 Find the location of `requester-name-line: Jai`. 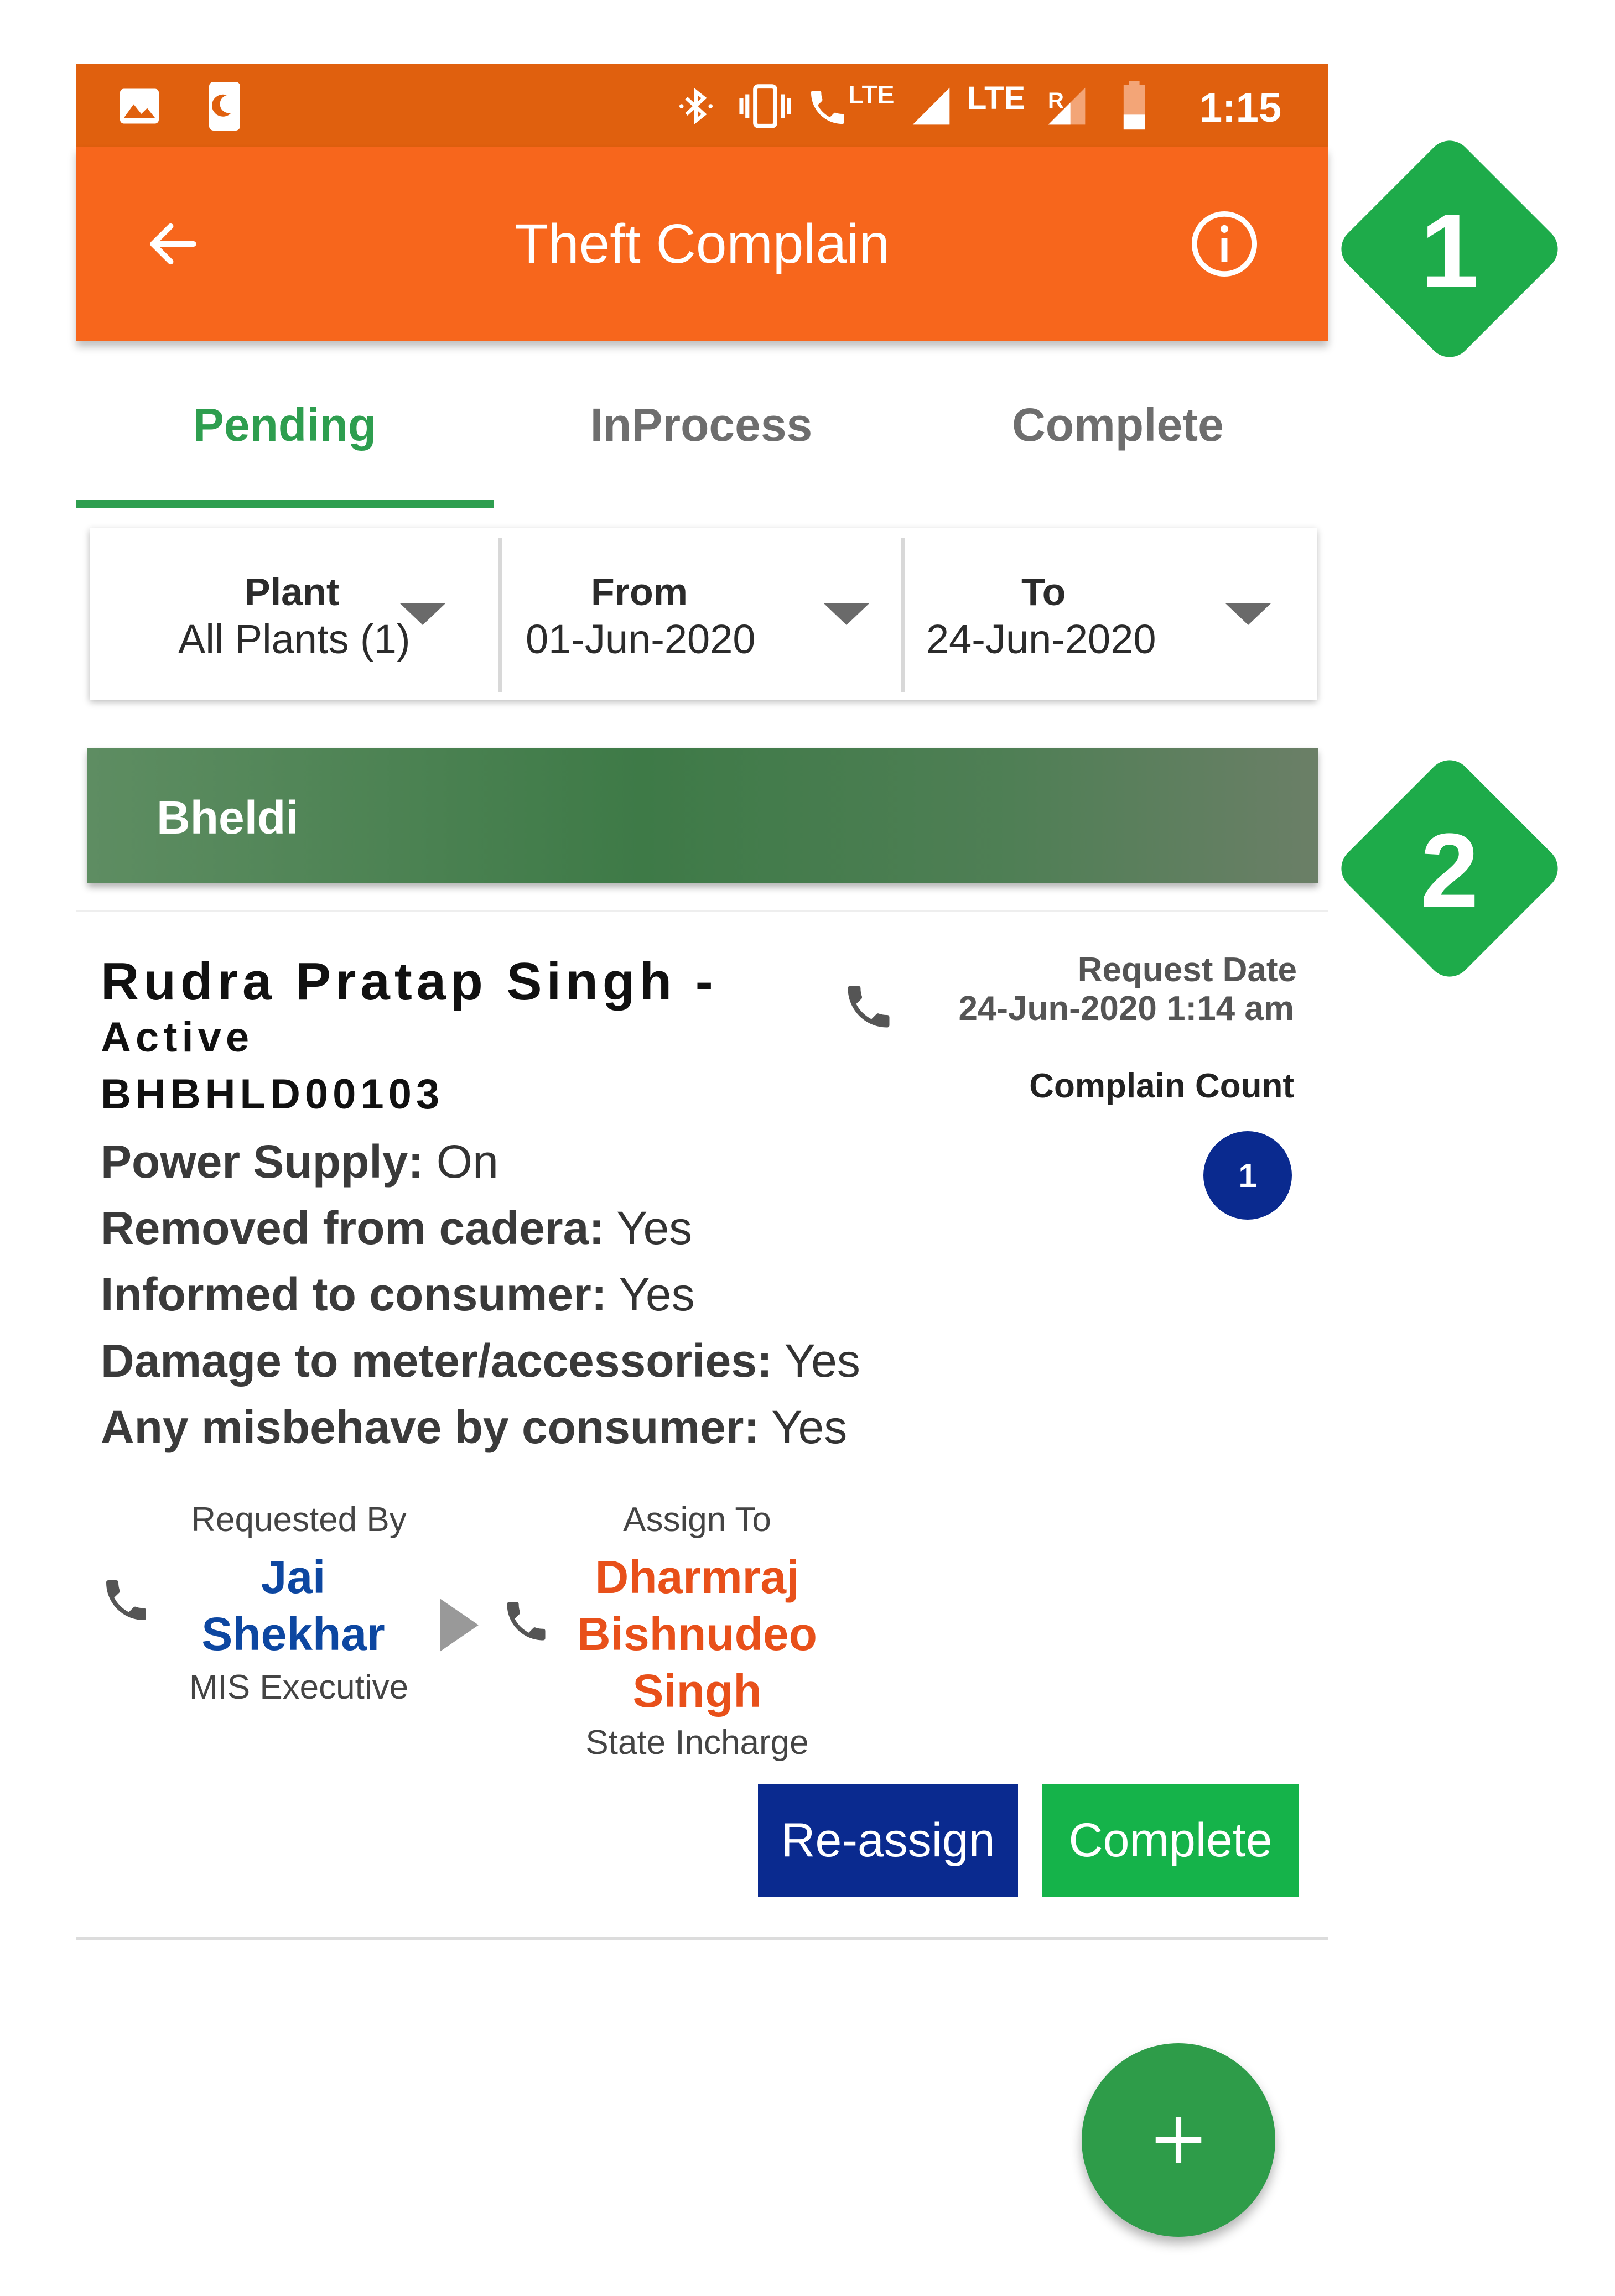

requester-name-line: Jai is located at coordinates (294, 1577).